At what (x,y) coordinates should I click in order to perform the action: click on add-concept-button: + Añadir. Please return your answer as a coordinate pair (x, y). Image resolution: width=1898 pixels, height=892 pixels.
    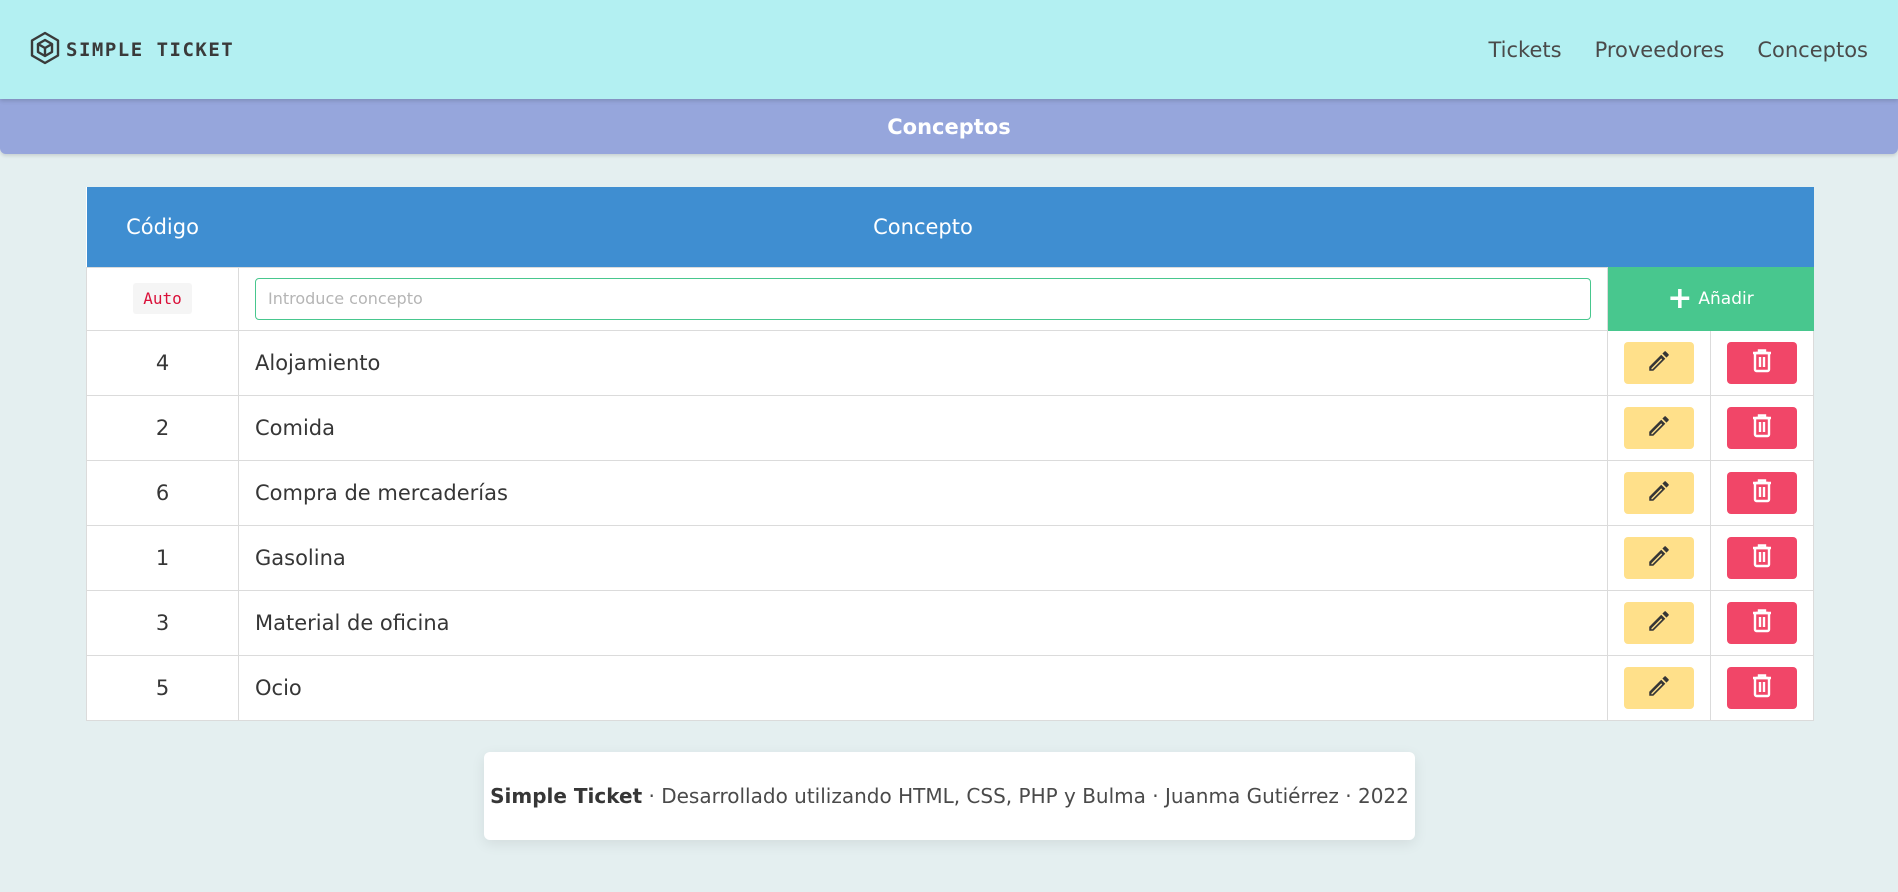
    Looking at the image, I should click on (1710, 298).